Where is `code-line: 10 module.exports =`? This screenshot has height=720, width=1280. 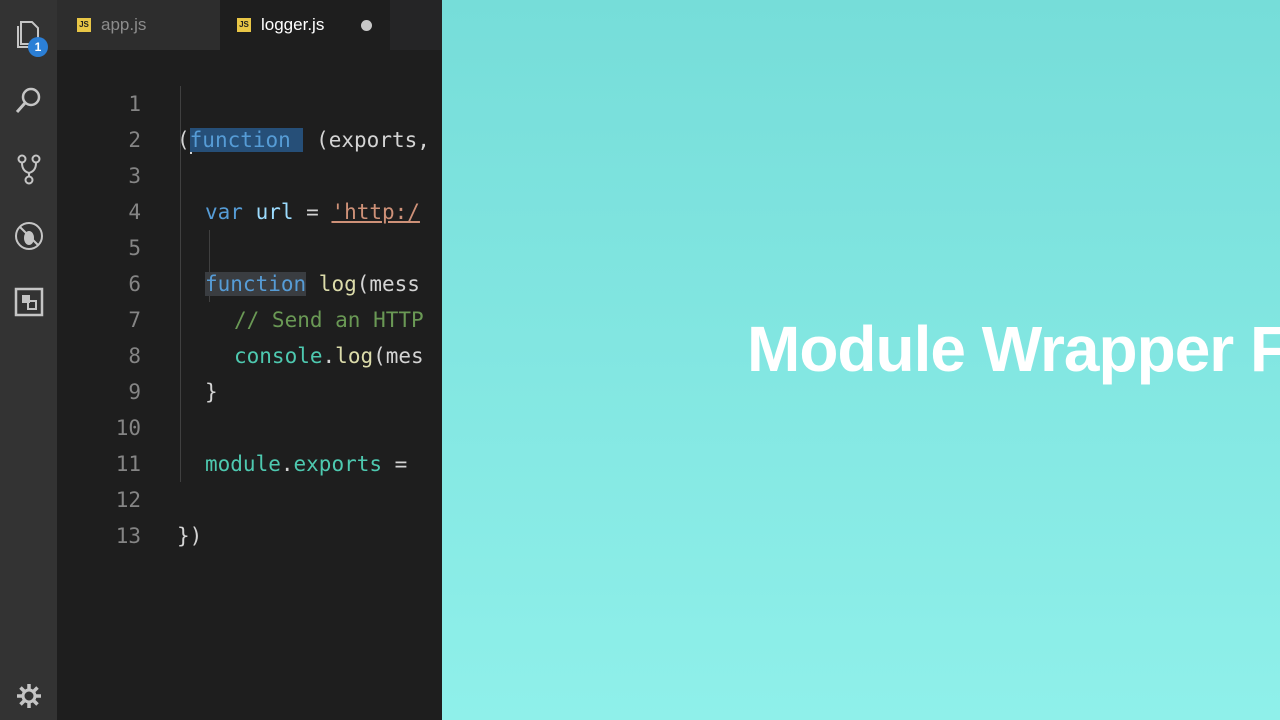
code-line: 10 module.exports = is located at coordinates (249, 425).